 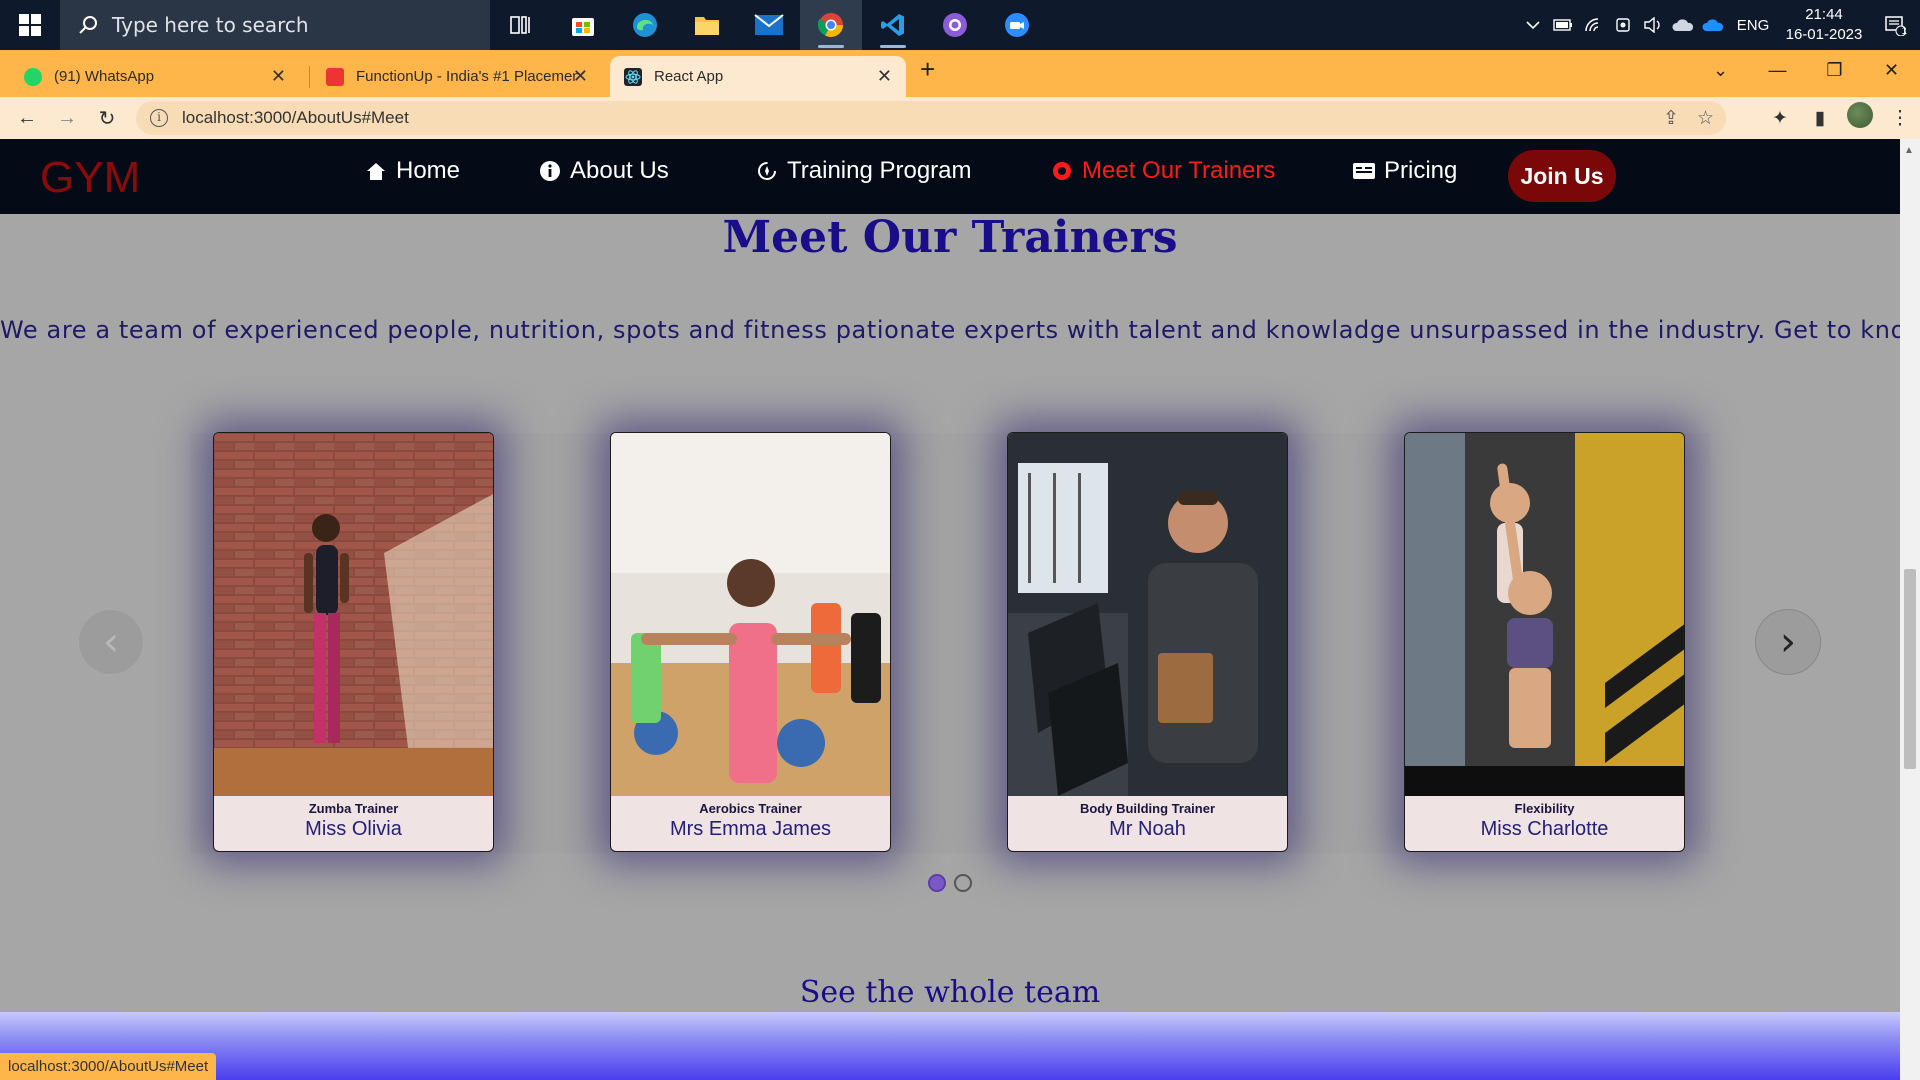 What do you see at coordinates (88, 25) in the screenshot?
I see `search-icon` at bounding box center [88, 25].